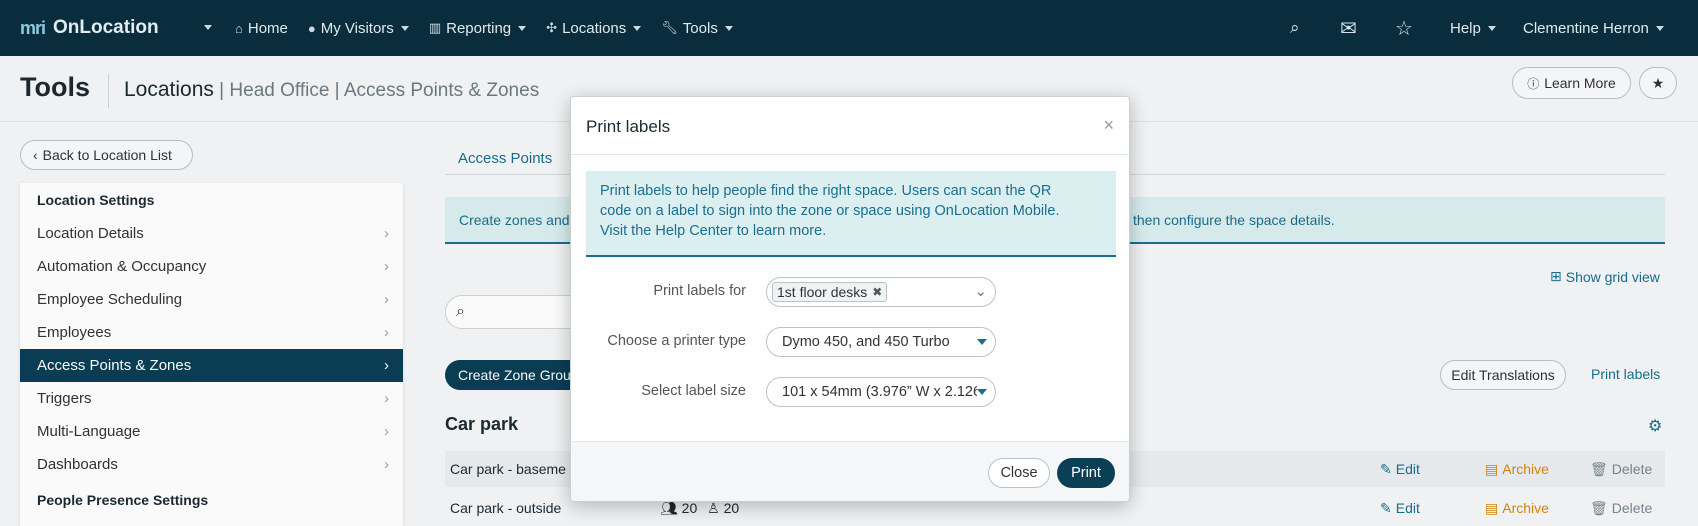  What do you see at coordinates (628, 126) in the screenshot?
I see `dialog-title: Print labels` at bounding box center [628, 126].